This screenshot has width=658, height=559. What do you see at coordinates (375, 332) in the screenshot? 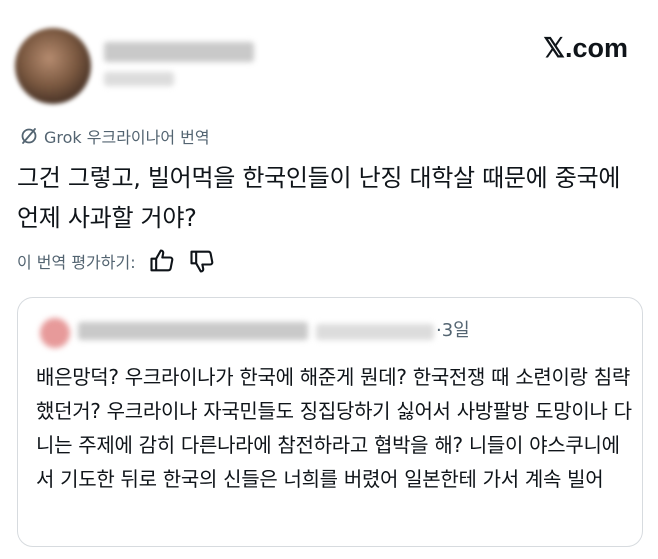
I see `quoted-author-handle-redacted` at bounding box center [375, 332].